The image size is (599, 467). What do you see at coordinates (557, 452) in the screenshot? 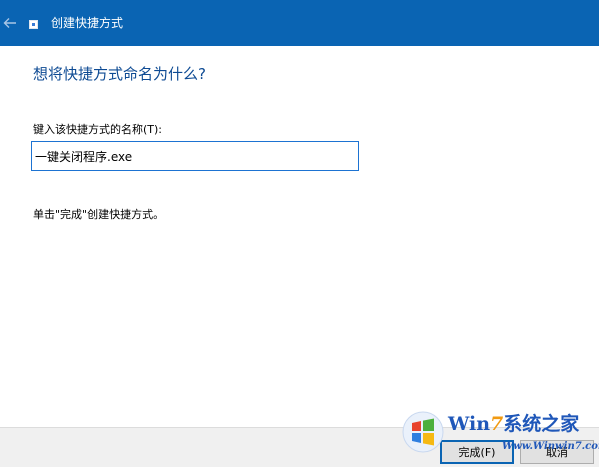
I see `cancel-button: 取消` at bounding box center [557, 452].